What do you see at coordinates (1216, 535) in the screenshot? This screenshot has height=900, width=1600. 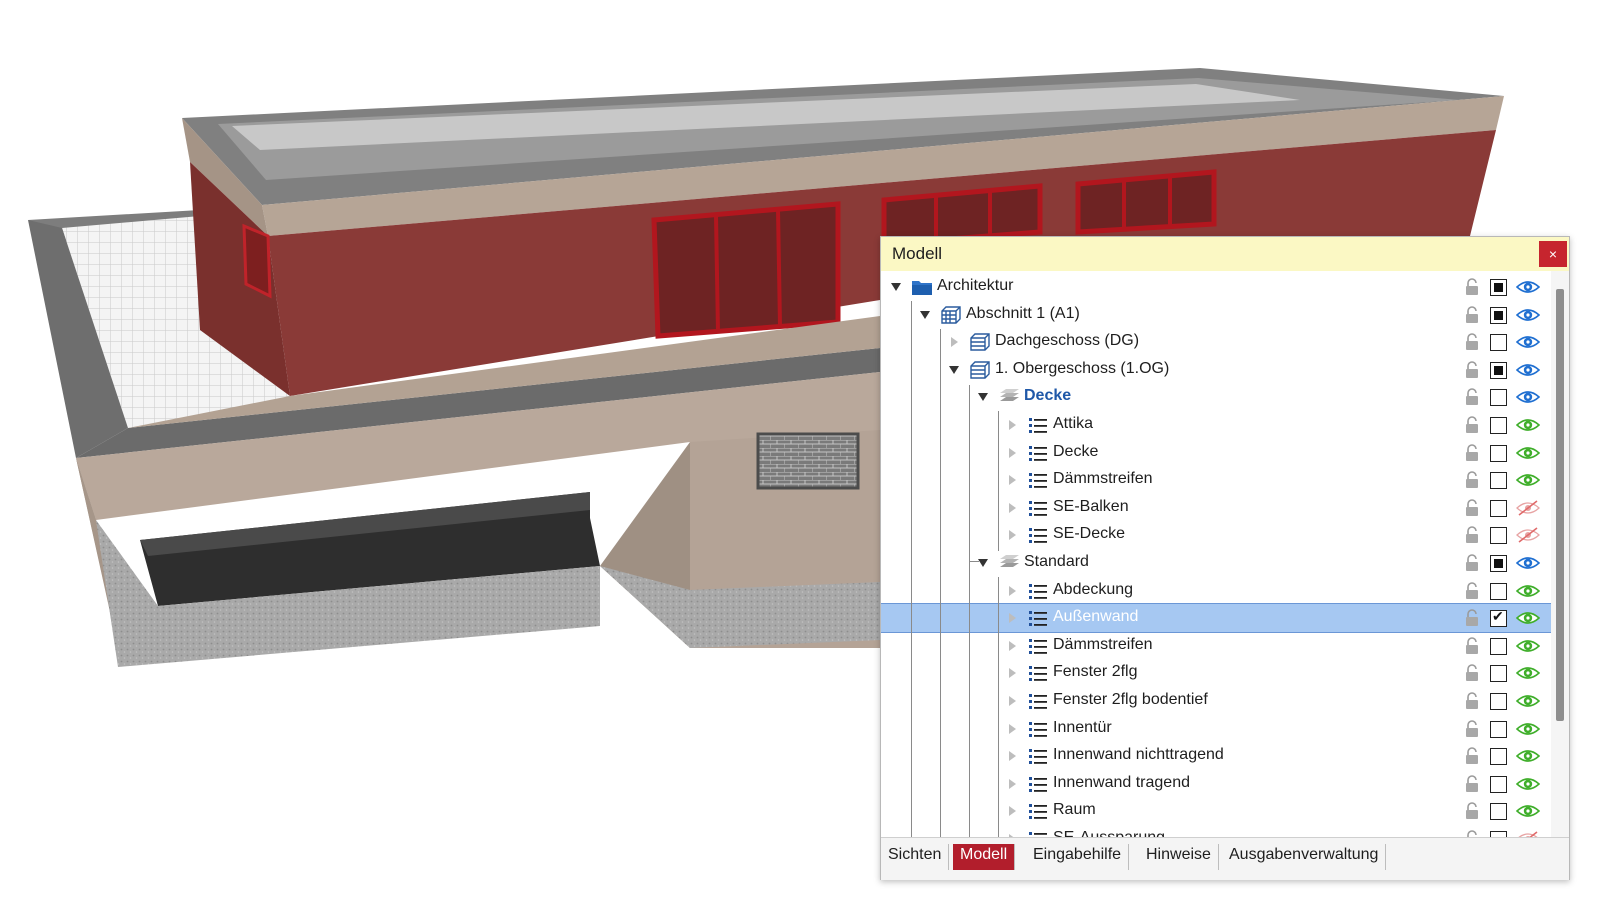 I see `tree-row: SE-Decke` at bounding box center [1216, 535].